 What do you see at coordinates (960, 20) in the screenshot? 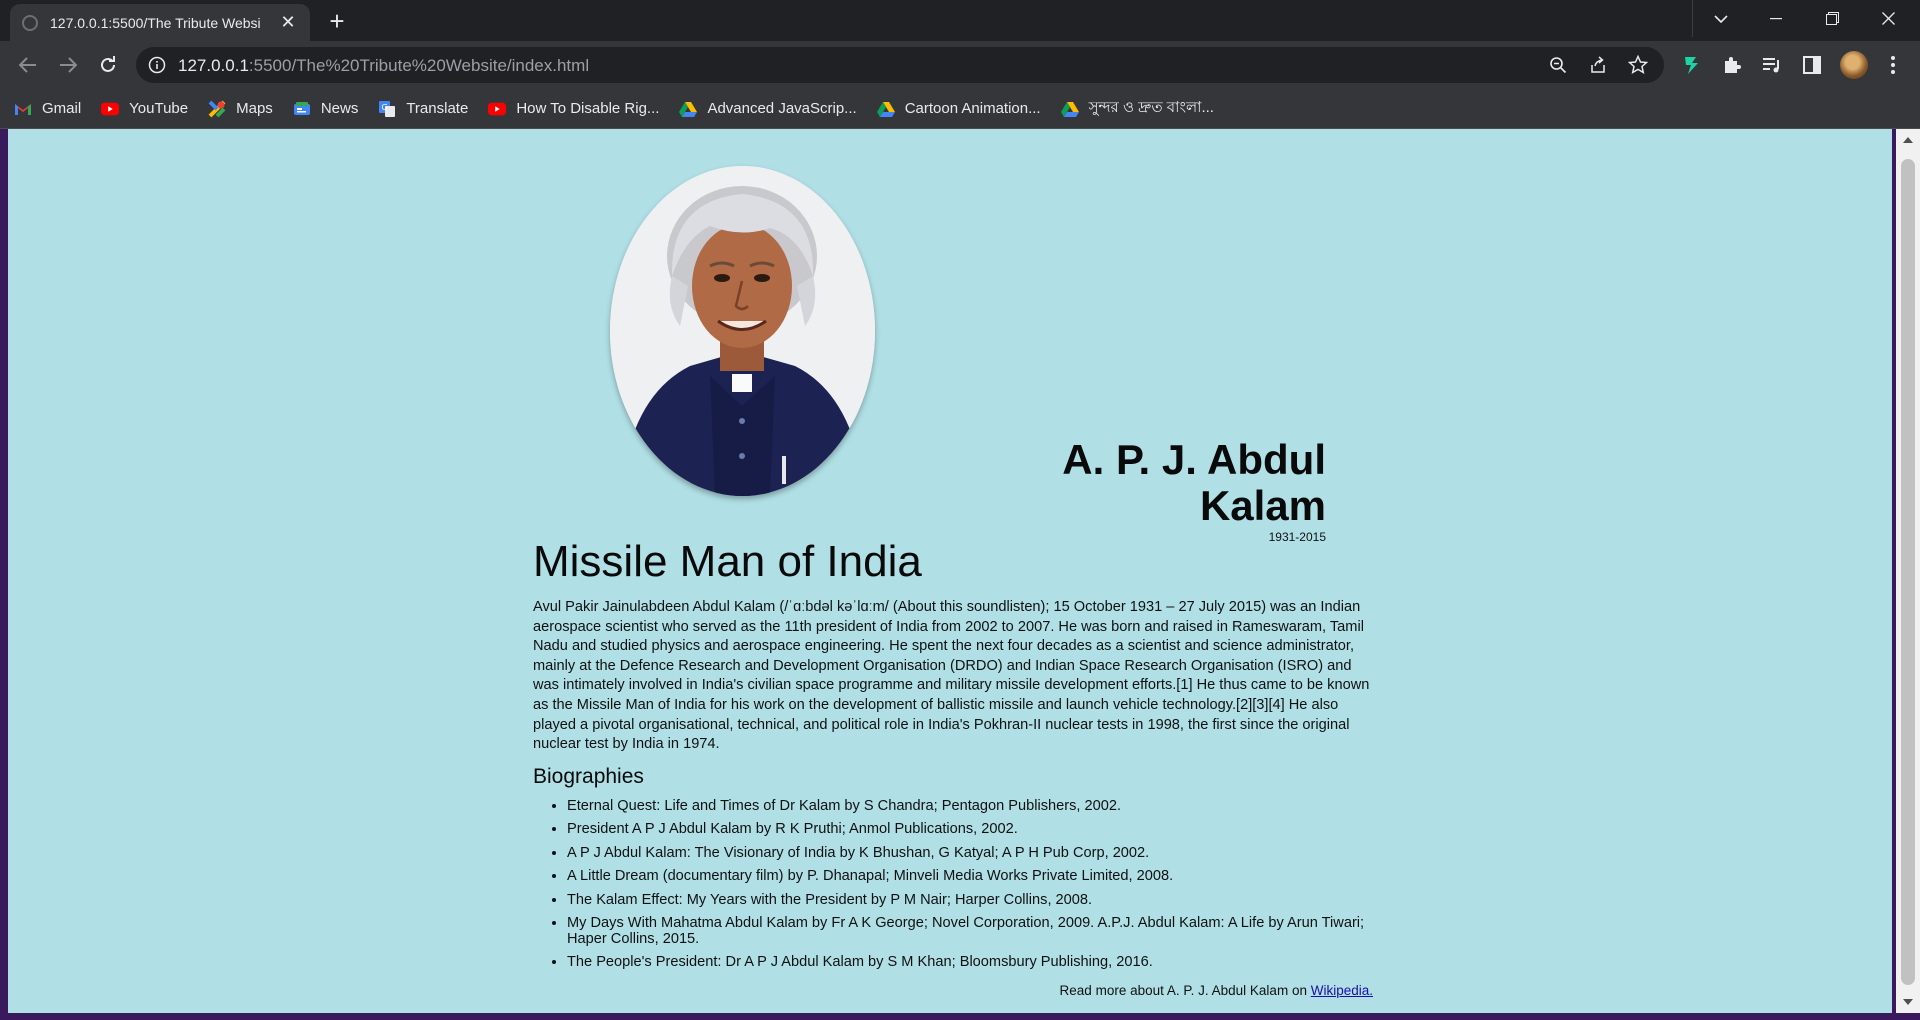
I see `browser-tab-strip: 127.0.0.1:5500/The Tribute Websi ✕ +` at bounding box center [960, 20].